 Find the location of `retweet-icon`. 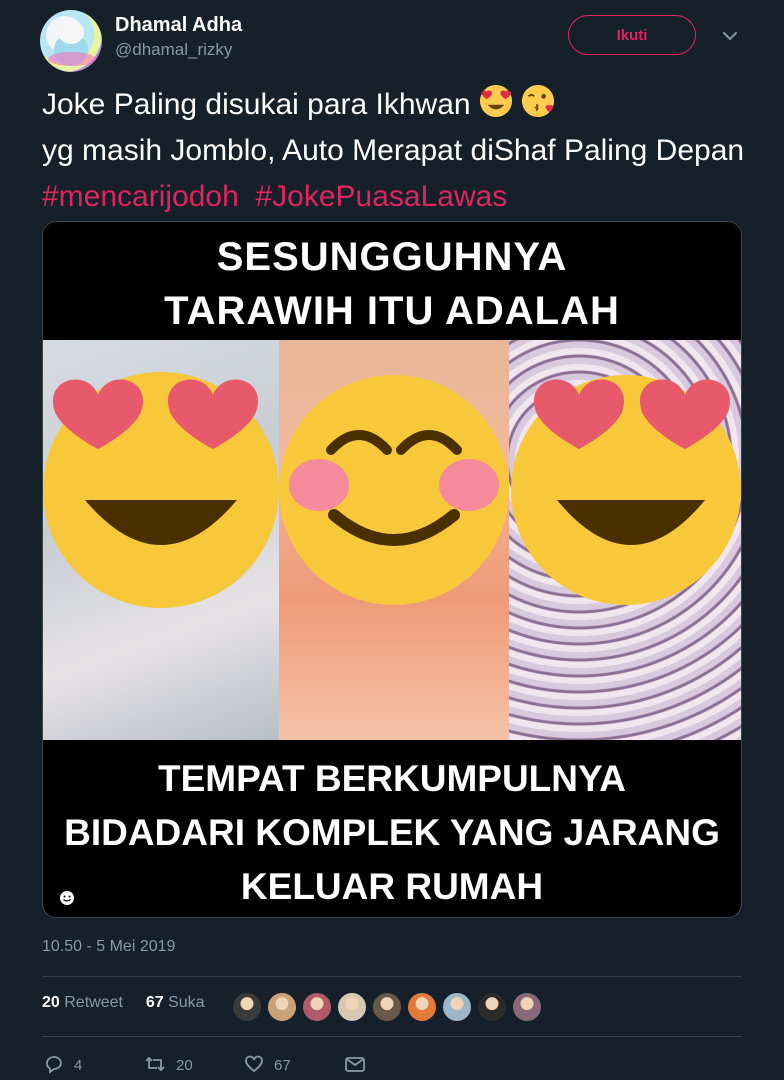

retweet-icon is located at coordinates (155, 1064).